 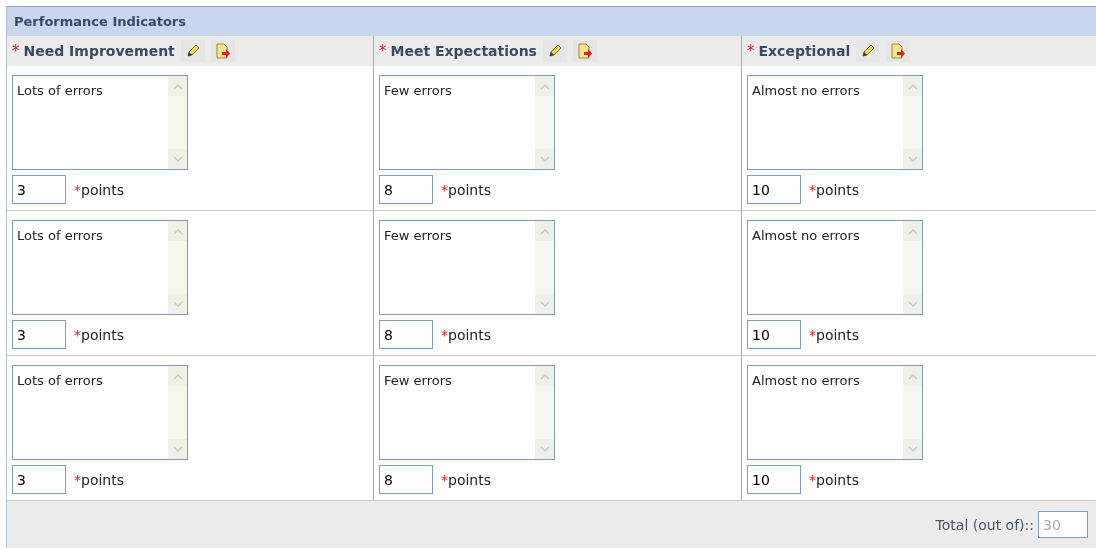 What do you see at coordinates (984, 524) in the screenshot?
I see `total-label: Total (out of)::` at bounding box center [984, 524].